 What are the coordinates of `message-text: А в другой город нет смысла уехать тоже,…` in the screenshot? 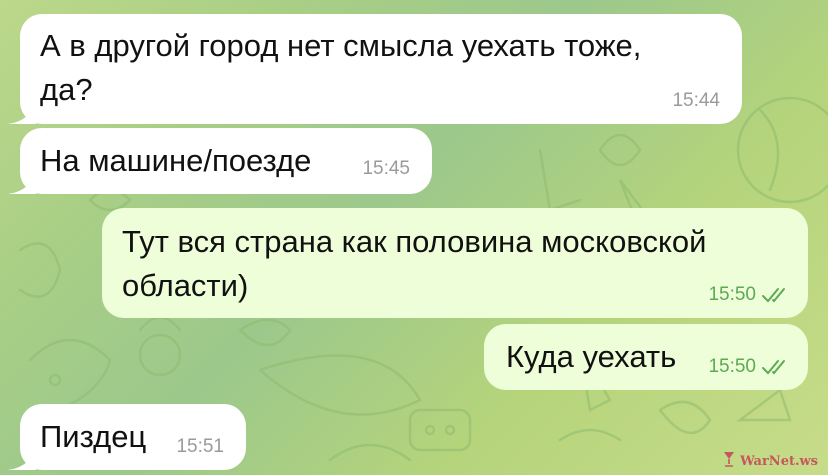 It's located at (341, 67).